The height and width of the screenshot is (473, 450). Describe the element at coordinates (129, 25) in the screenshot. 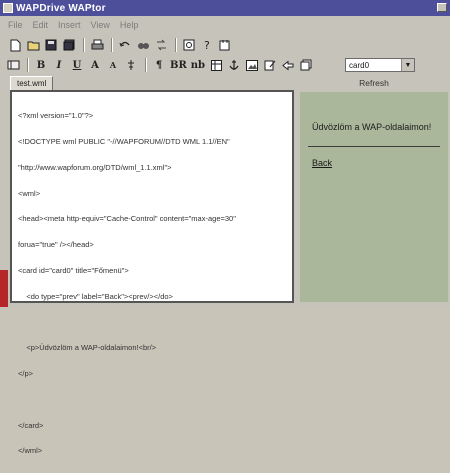

I see `menu-help: Help` at that location.